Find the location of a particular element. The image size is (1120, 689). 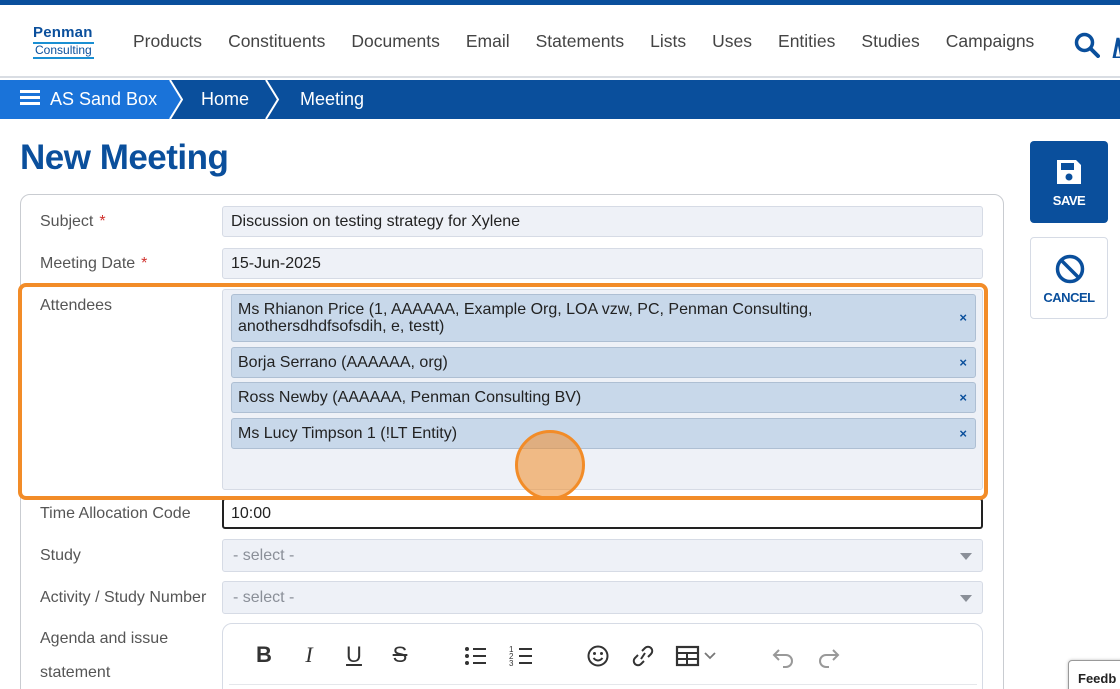

study-placeholder: - select - is located at coordinates (264, 555).